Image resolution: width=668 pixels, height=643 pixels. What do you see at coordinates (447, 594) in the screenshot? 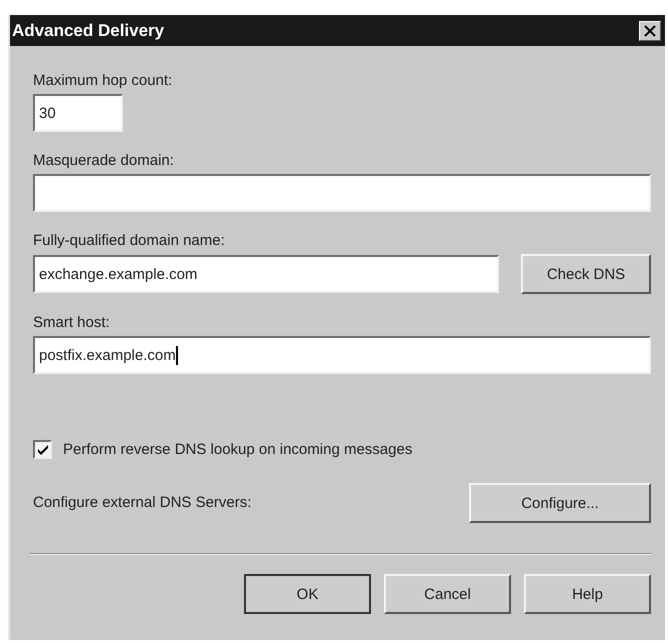
I see `dialog-button: Cancel` at bounding box center [447, 594].